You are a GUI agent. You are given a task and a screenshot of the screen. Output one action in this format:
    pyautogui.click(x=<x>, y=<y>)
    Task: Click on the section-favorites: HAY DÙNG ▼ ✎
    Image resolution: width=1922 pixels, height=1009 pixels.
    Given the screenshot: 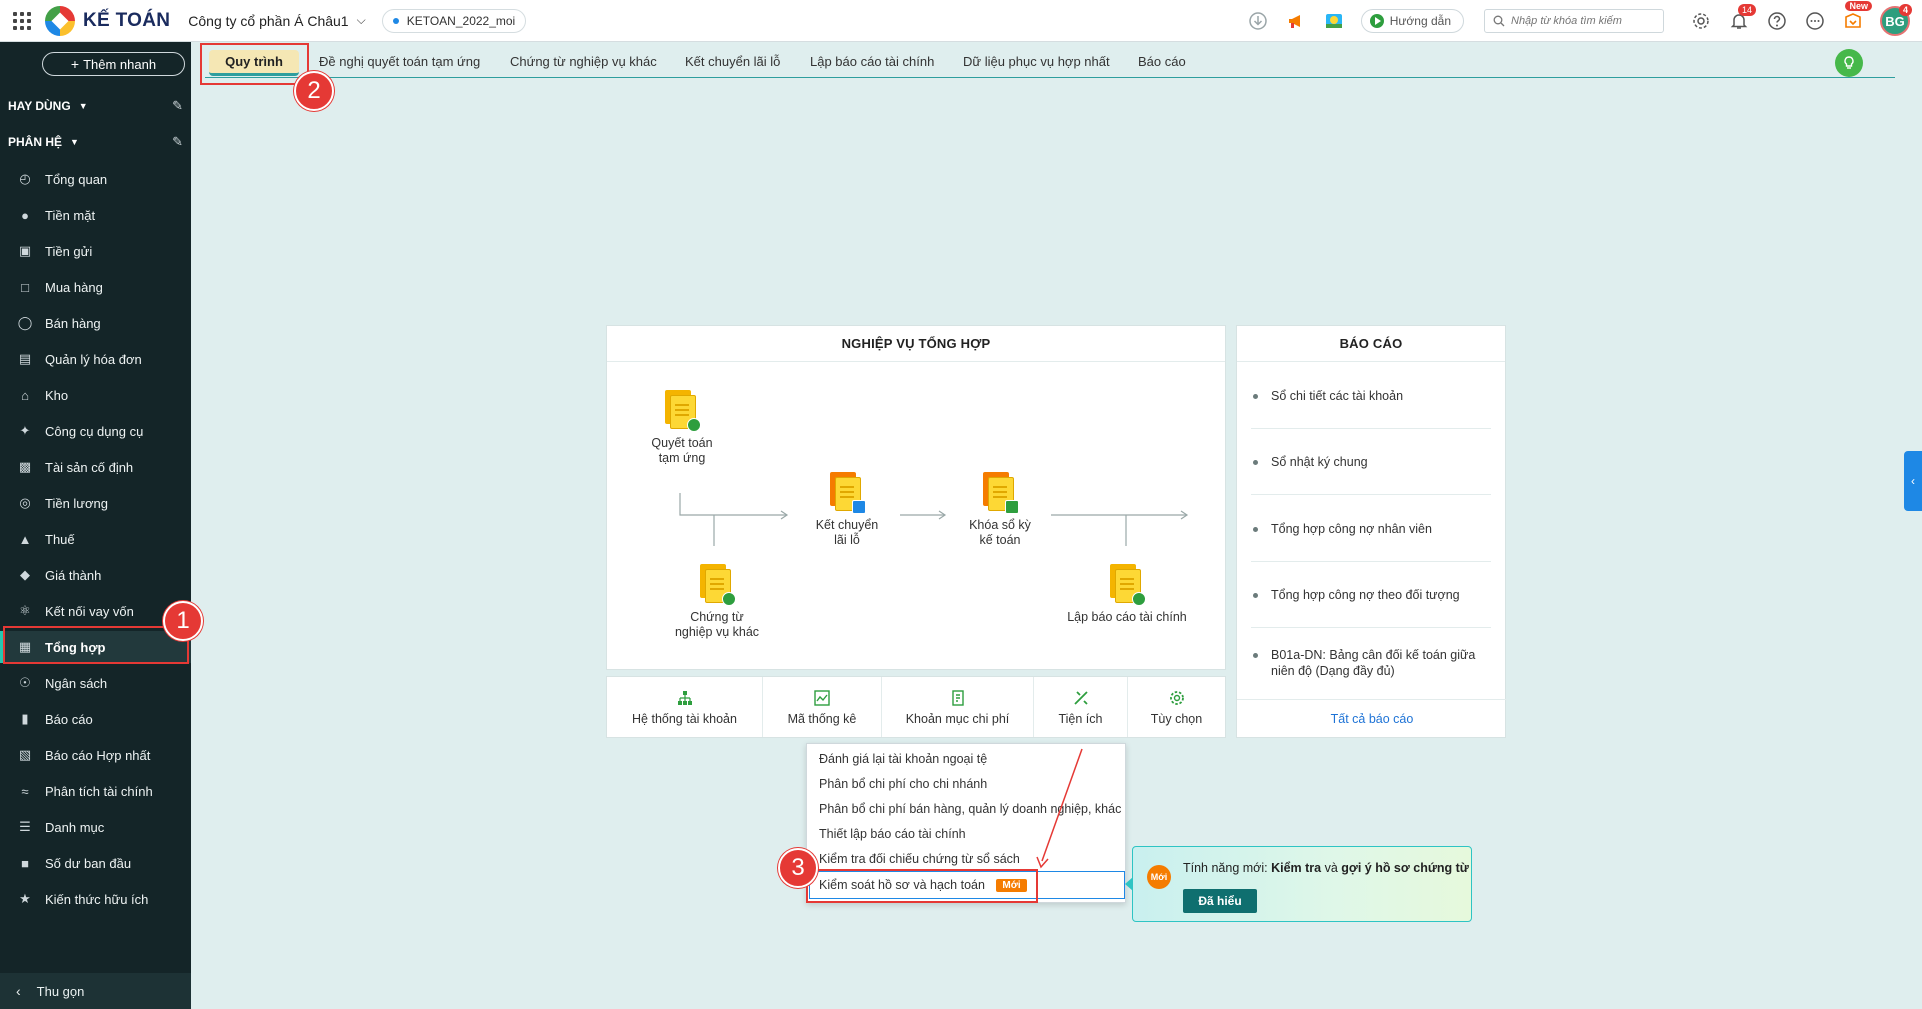 What is the action you would take?
    pyautogui.click(x=95, y=106)
    